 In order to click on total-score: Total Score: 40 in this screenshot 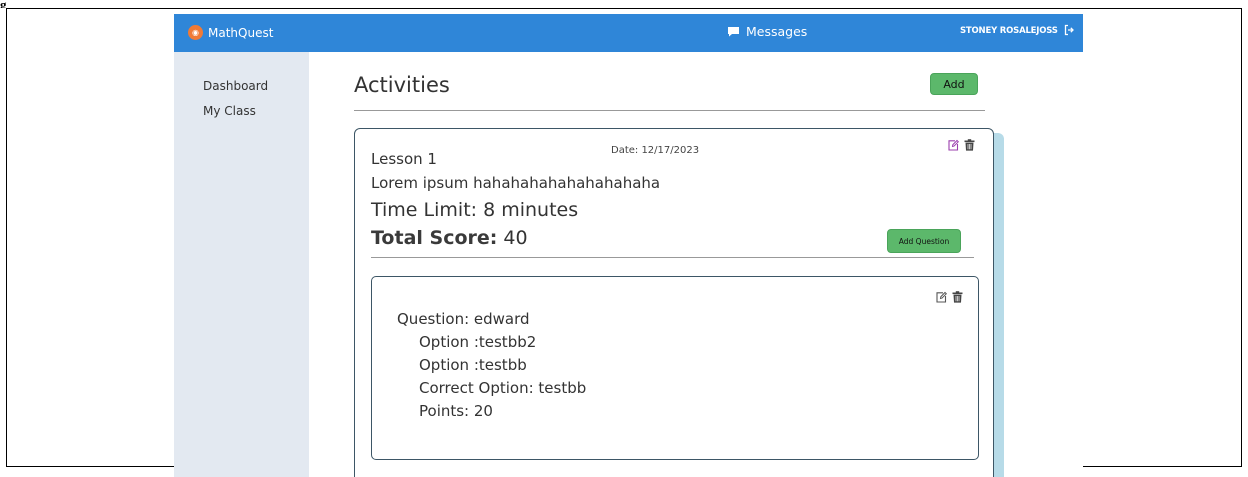, I will do `click(449, 238)`.